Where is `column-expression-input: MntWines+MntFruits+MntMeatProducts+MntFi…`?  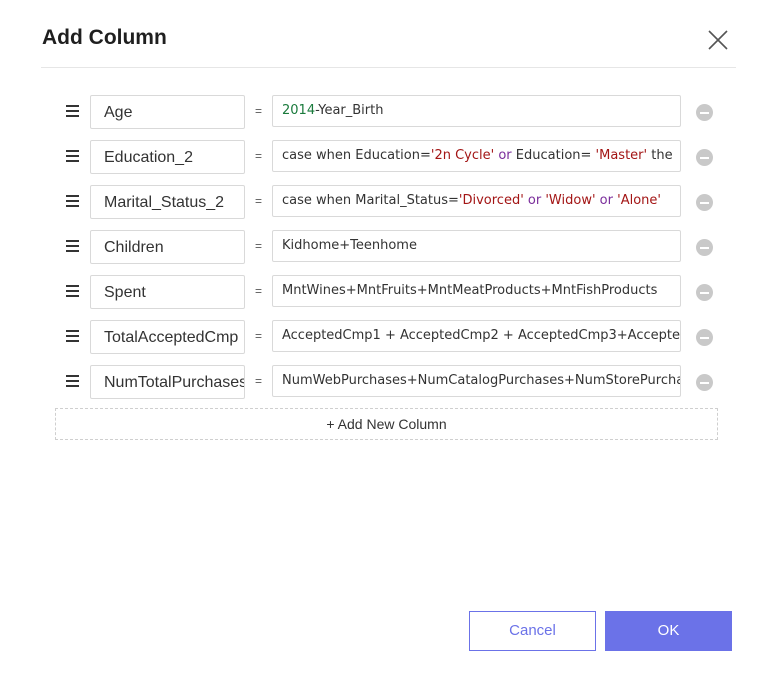 column-expression-input: MntWines+MntFruits+MntMeatProducts+MntFi… is located at coordinates (476, 291).